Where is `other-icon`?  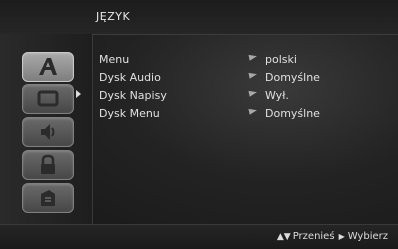
other-icon is located at coordinates (48, 198).